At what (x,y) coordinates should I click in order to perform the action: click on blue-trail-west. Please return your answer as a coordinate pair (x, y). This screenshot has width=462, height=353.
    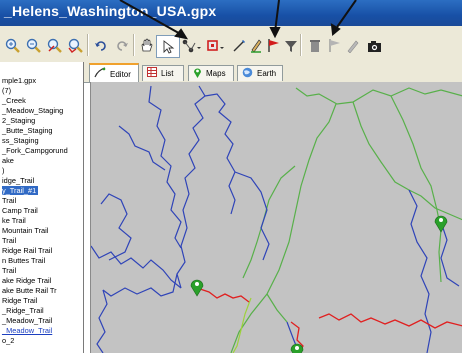
    Looking at the image, I should click on (136, 267).